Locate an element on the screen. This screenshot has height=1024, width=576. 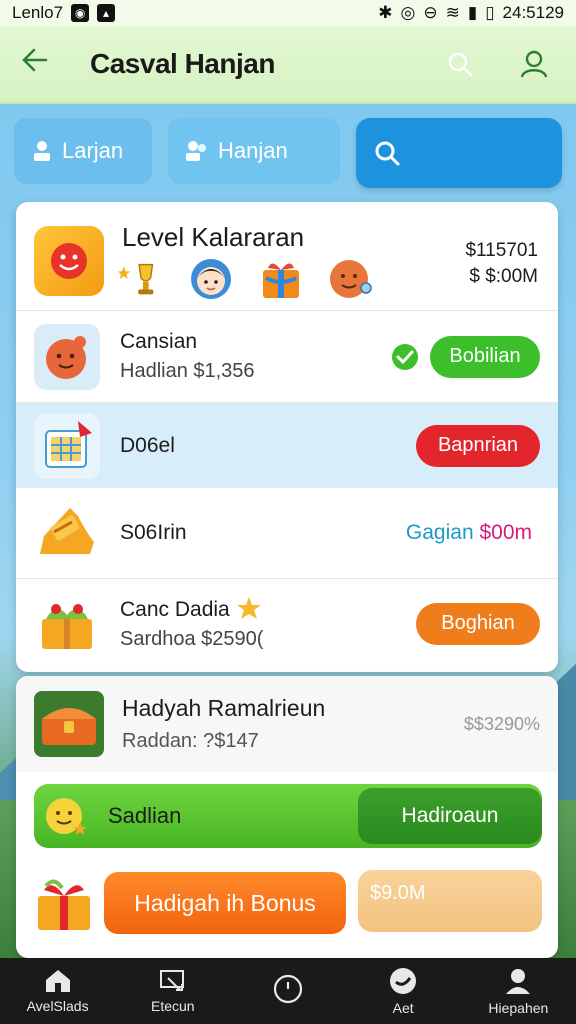
character-face-icon is located at coordinates (66, 357).